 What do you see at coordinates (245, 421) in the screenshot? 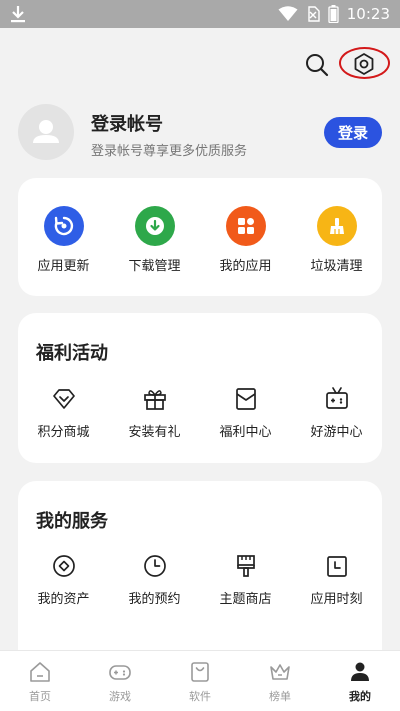
I see `benefit-welfare-center: 福利中心` at bounding box center [245, 421].